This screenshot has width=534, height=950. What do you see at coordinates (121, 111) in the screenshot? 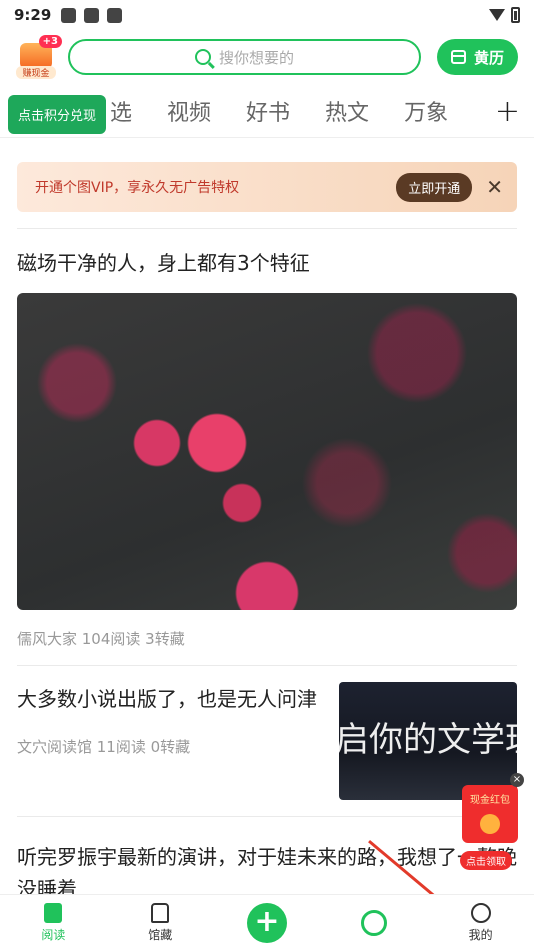
I see `tab-featured: 选` at bounding box center [121, 111].